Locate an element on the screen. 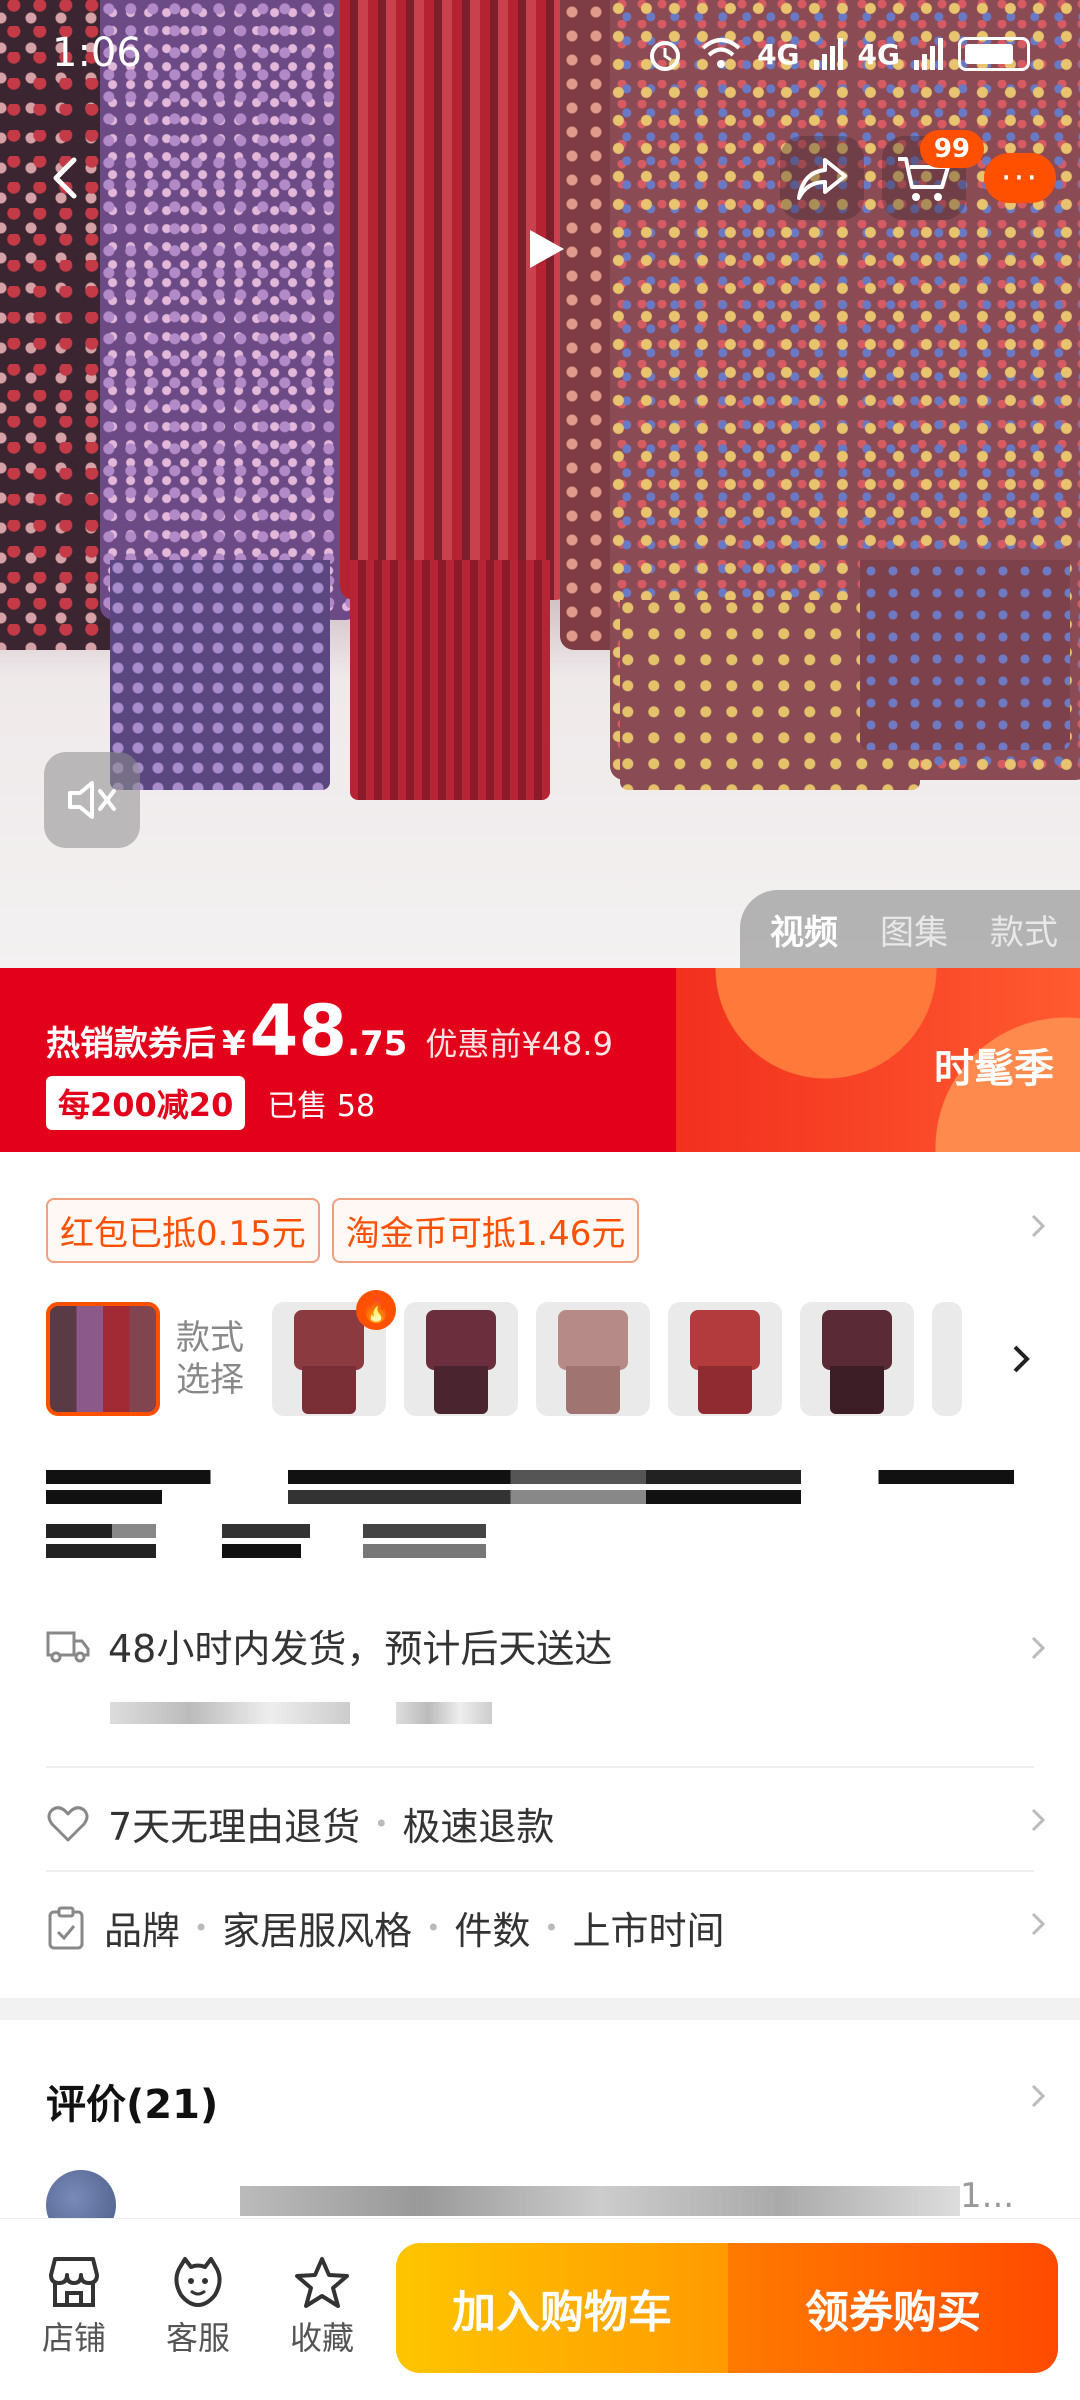 Image resolution: width=1080 pixels, height=2400 pixels. share-button is located at coordinates (822, 178).